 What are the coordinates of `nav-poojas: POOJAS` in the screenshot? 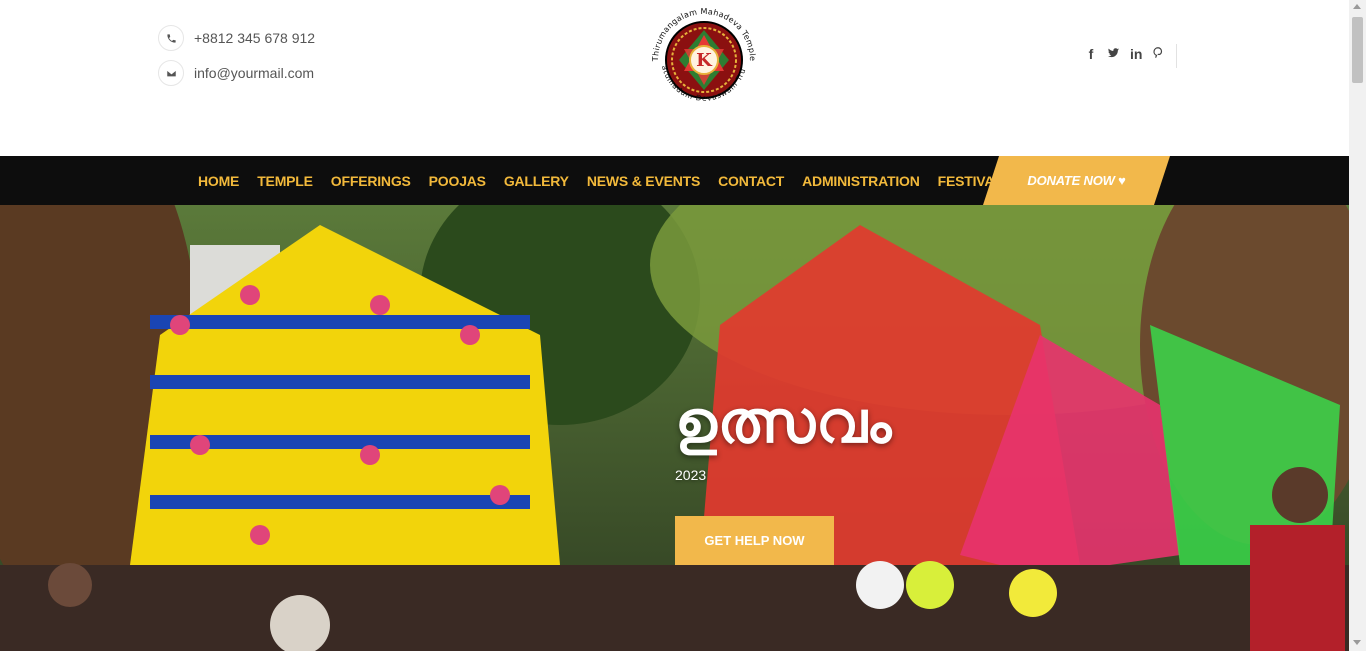 It's located at (457, 181).